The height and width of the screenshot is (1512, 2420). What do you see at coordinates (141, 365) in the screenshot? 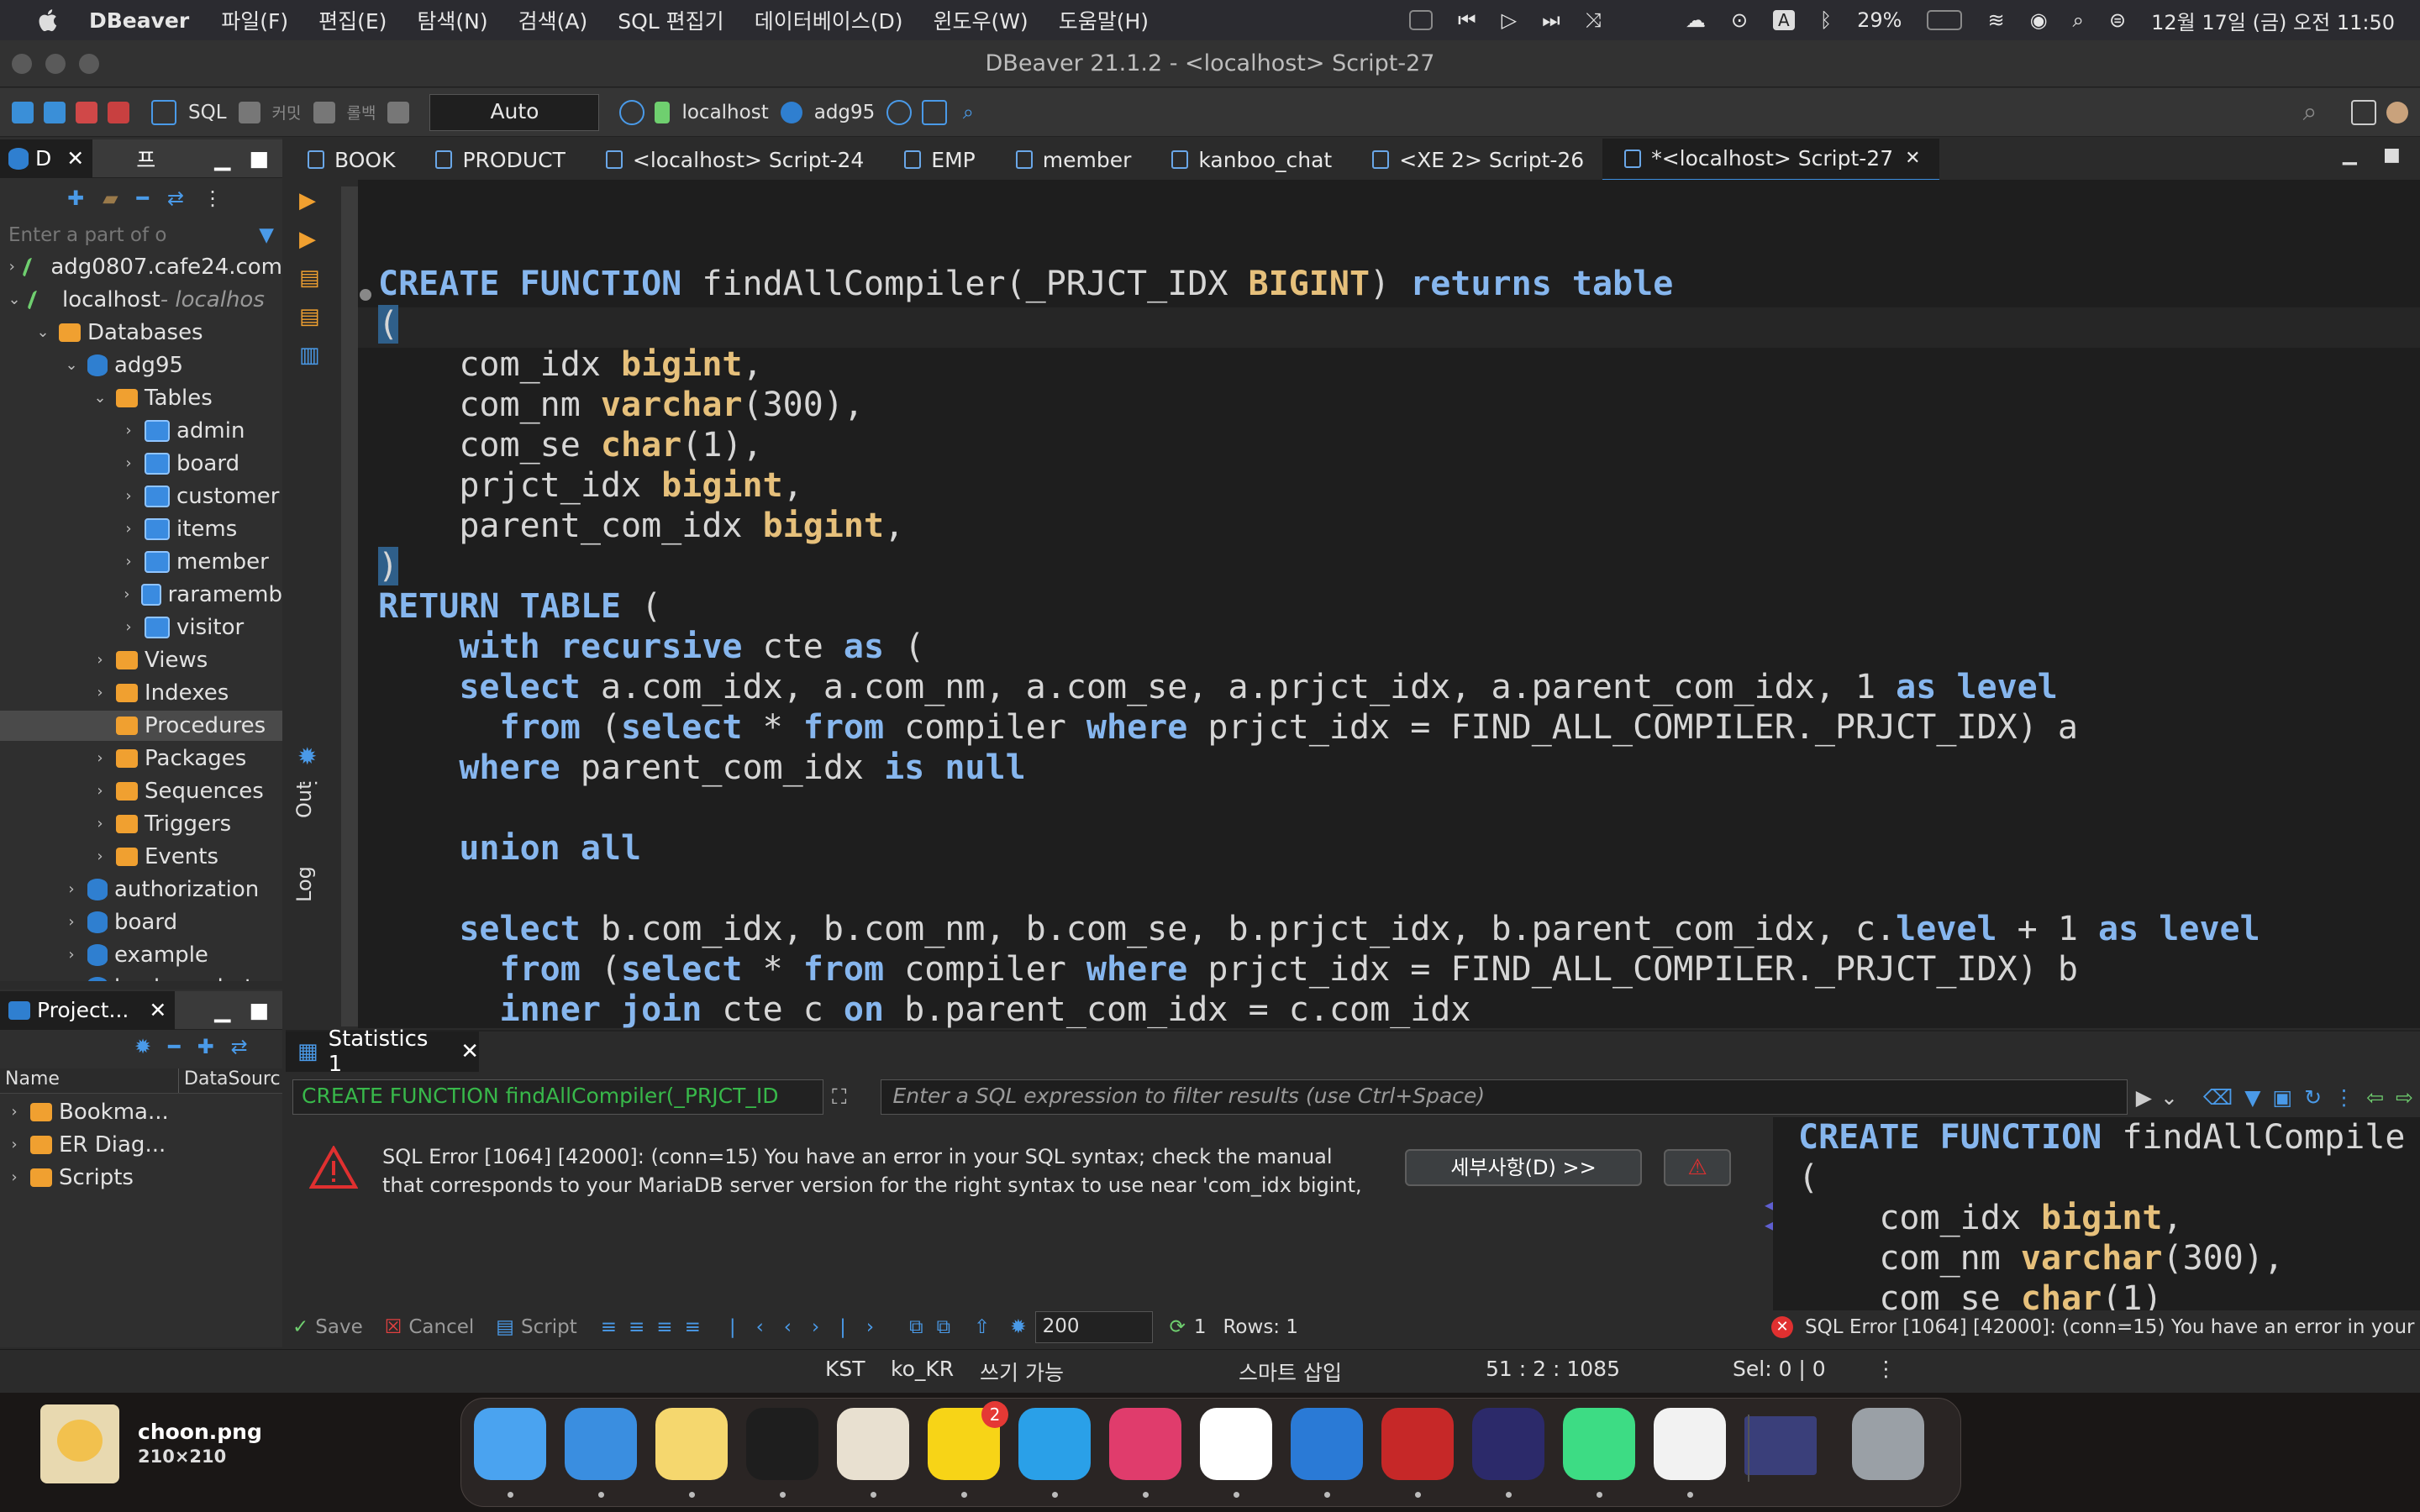
I see `tree-item: ⌄ adg95` at bounding box center [141, 365].